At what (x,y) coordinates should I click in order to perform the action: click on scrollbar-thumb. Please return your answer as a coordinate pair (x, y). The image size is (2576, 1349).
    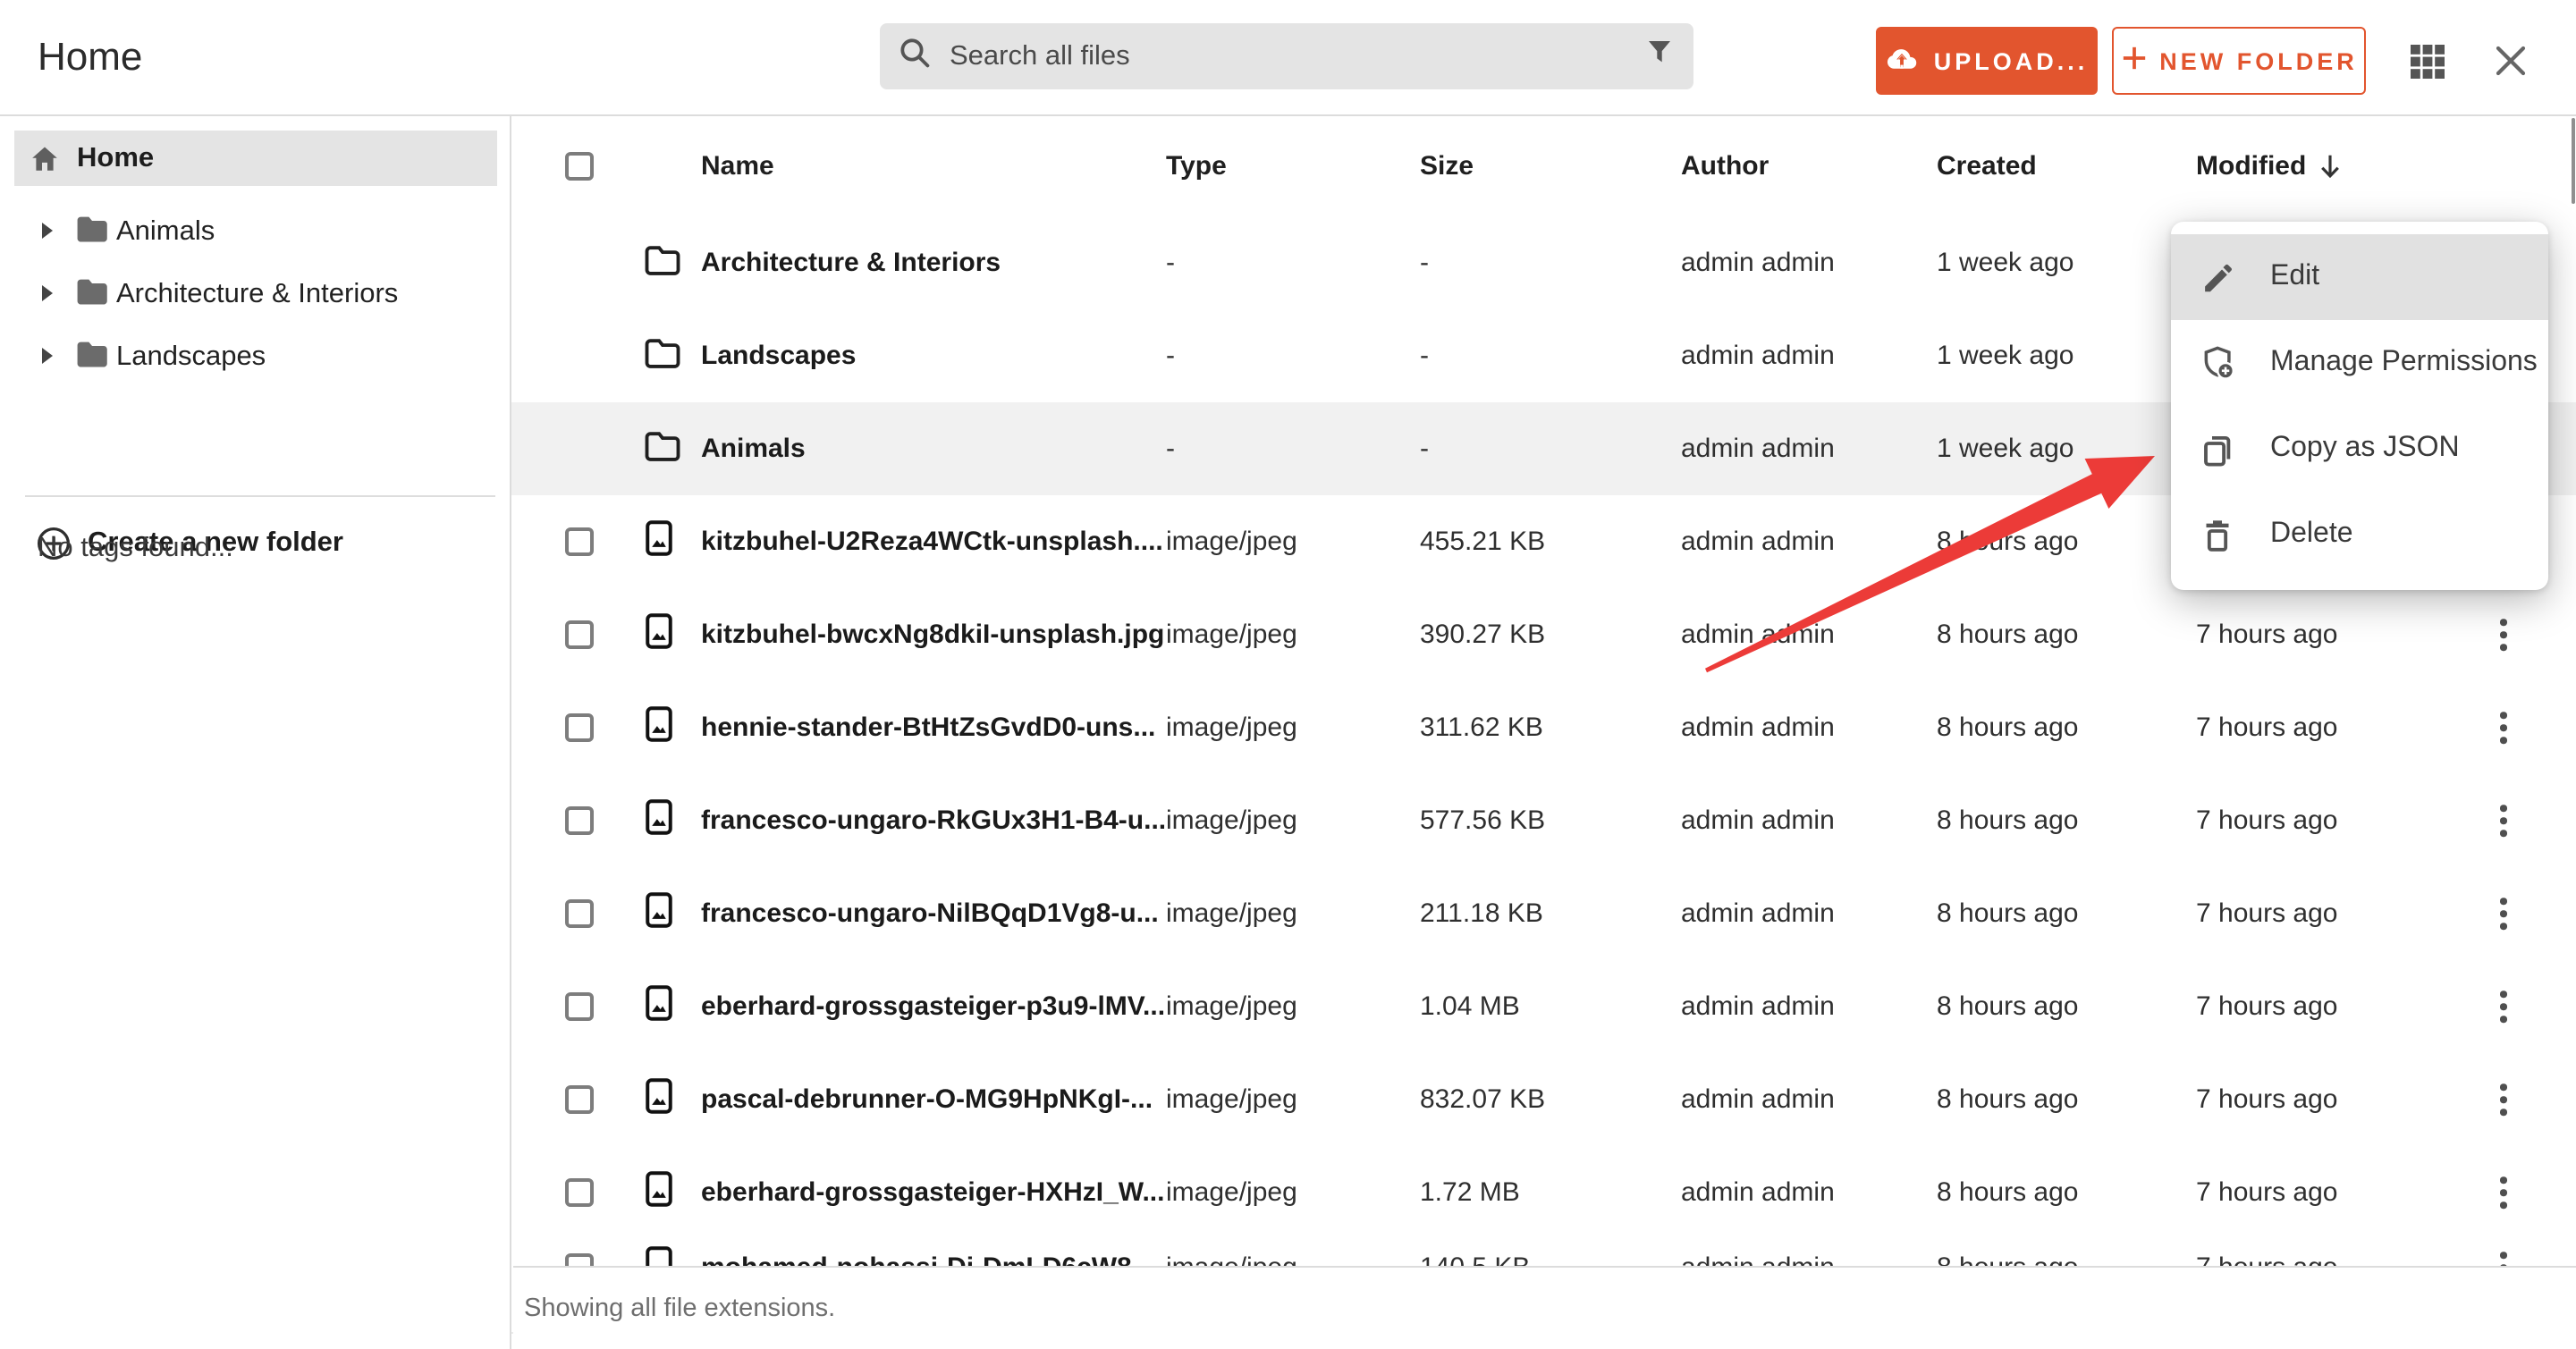
    Looking at the image, I should click on (2573, 161).